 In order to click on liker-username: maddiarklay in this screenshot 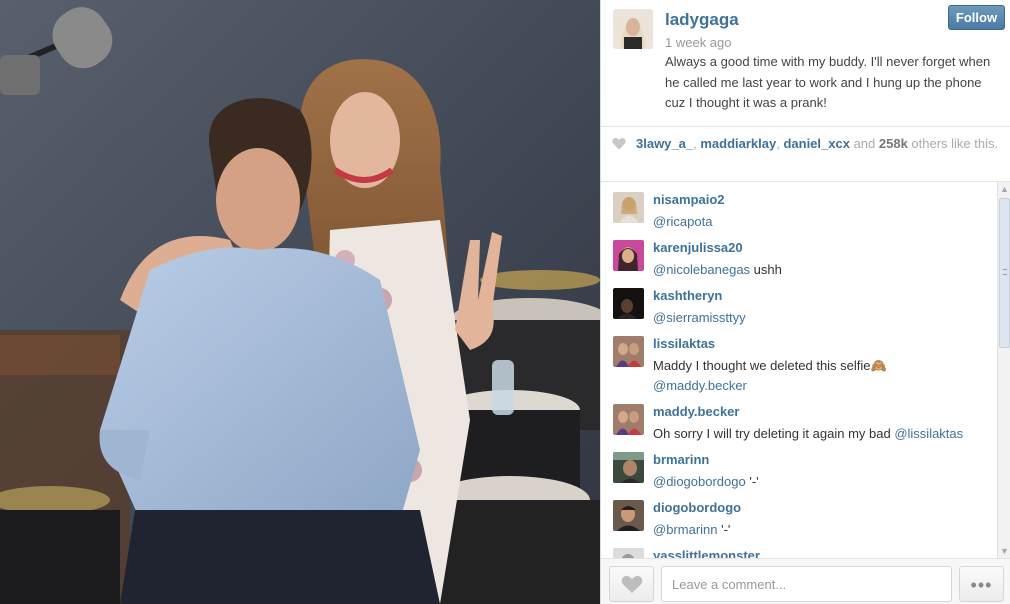, I will do `click(738, 143)`.